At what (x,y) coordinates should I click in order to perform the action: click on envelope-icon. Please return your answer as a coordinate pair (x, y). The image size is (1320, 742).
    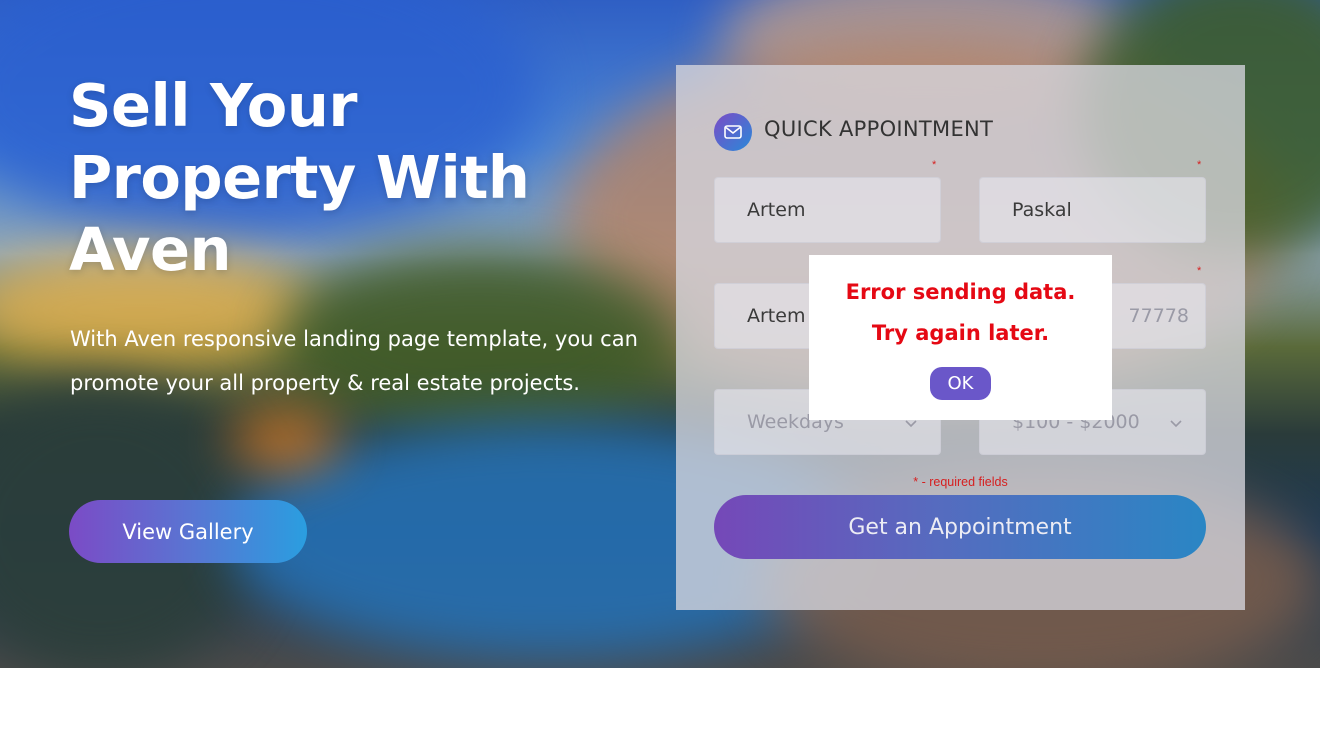
    Looking at the image, I should click on (733, 132).